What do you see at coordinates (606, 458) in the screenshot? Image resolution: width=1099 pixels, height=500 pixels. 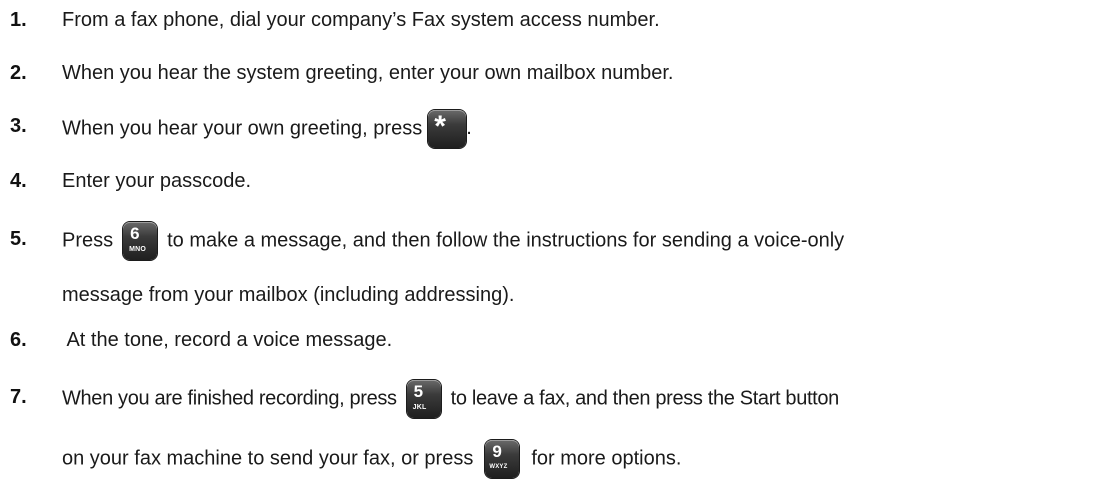 I see `step-text-line-2-after: for more options.` at bounding box center [606, 458].